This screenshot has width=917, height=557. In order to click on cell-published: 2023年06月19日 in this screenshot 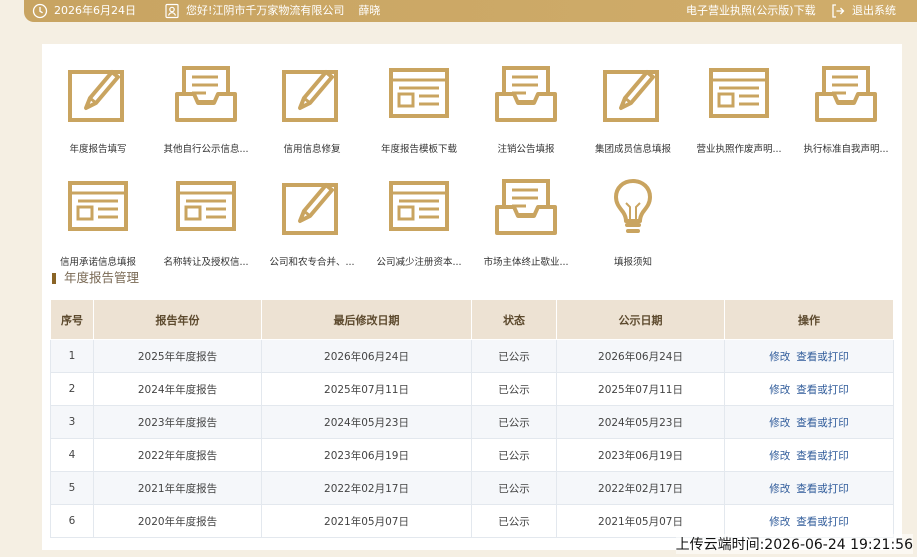, I will do `click(640, 455)`.